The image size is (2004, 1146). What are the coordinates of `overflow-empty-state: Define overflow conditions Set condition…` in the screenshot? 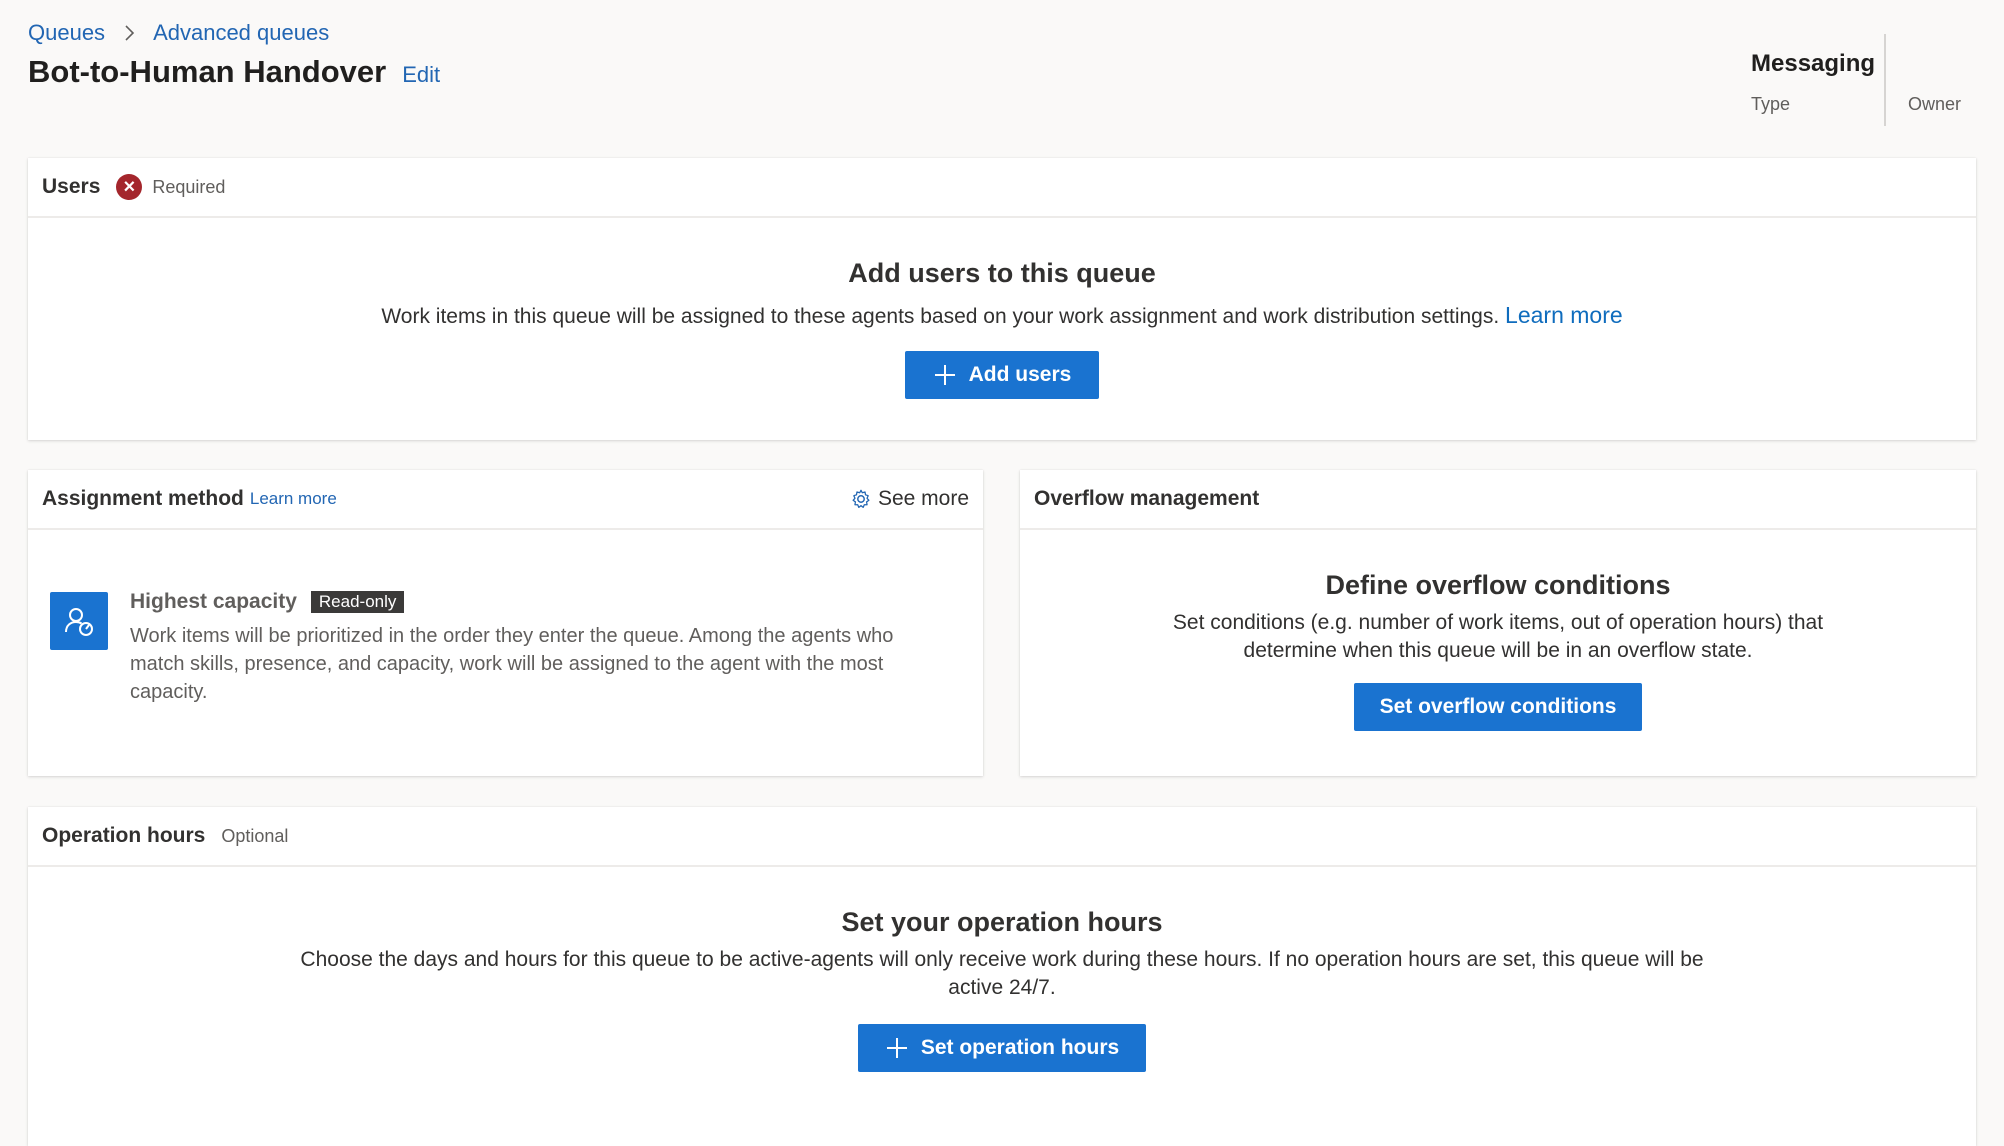 It's located at (1498, 650).